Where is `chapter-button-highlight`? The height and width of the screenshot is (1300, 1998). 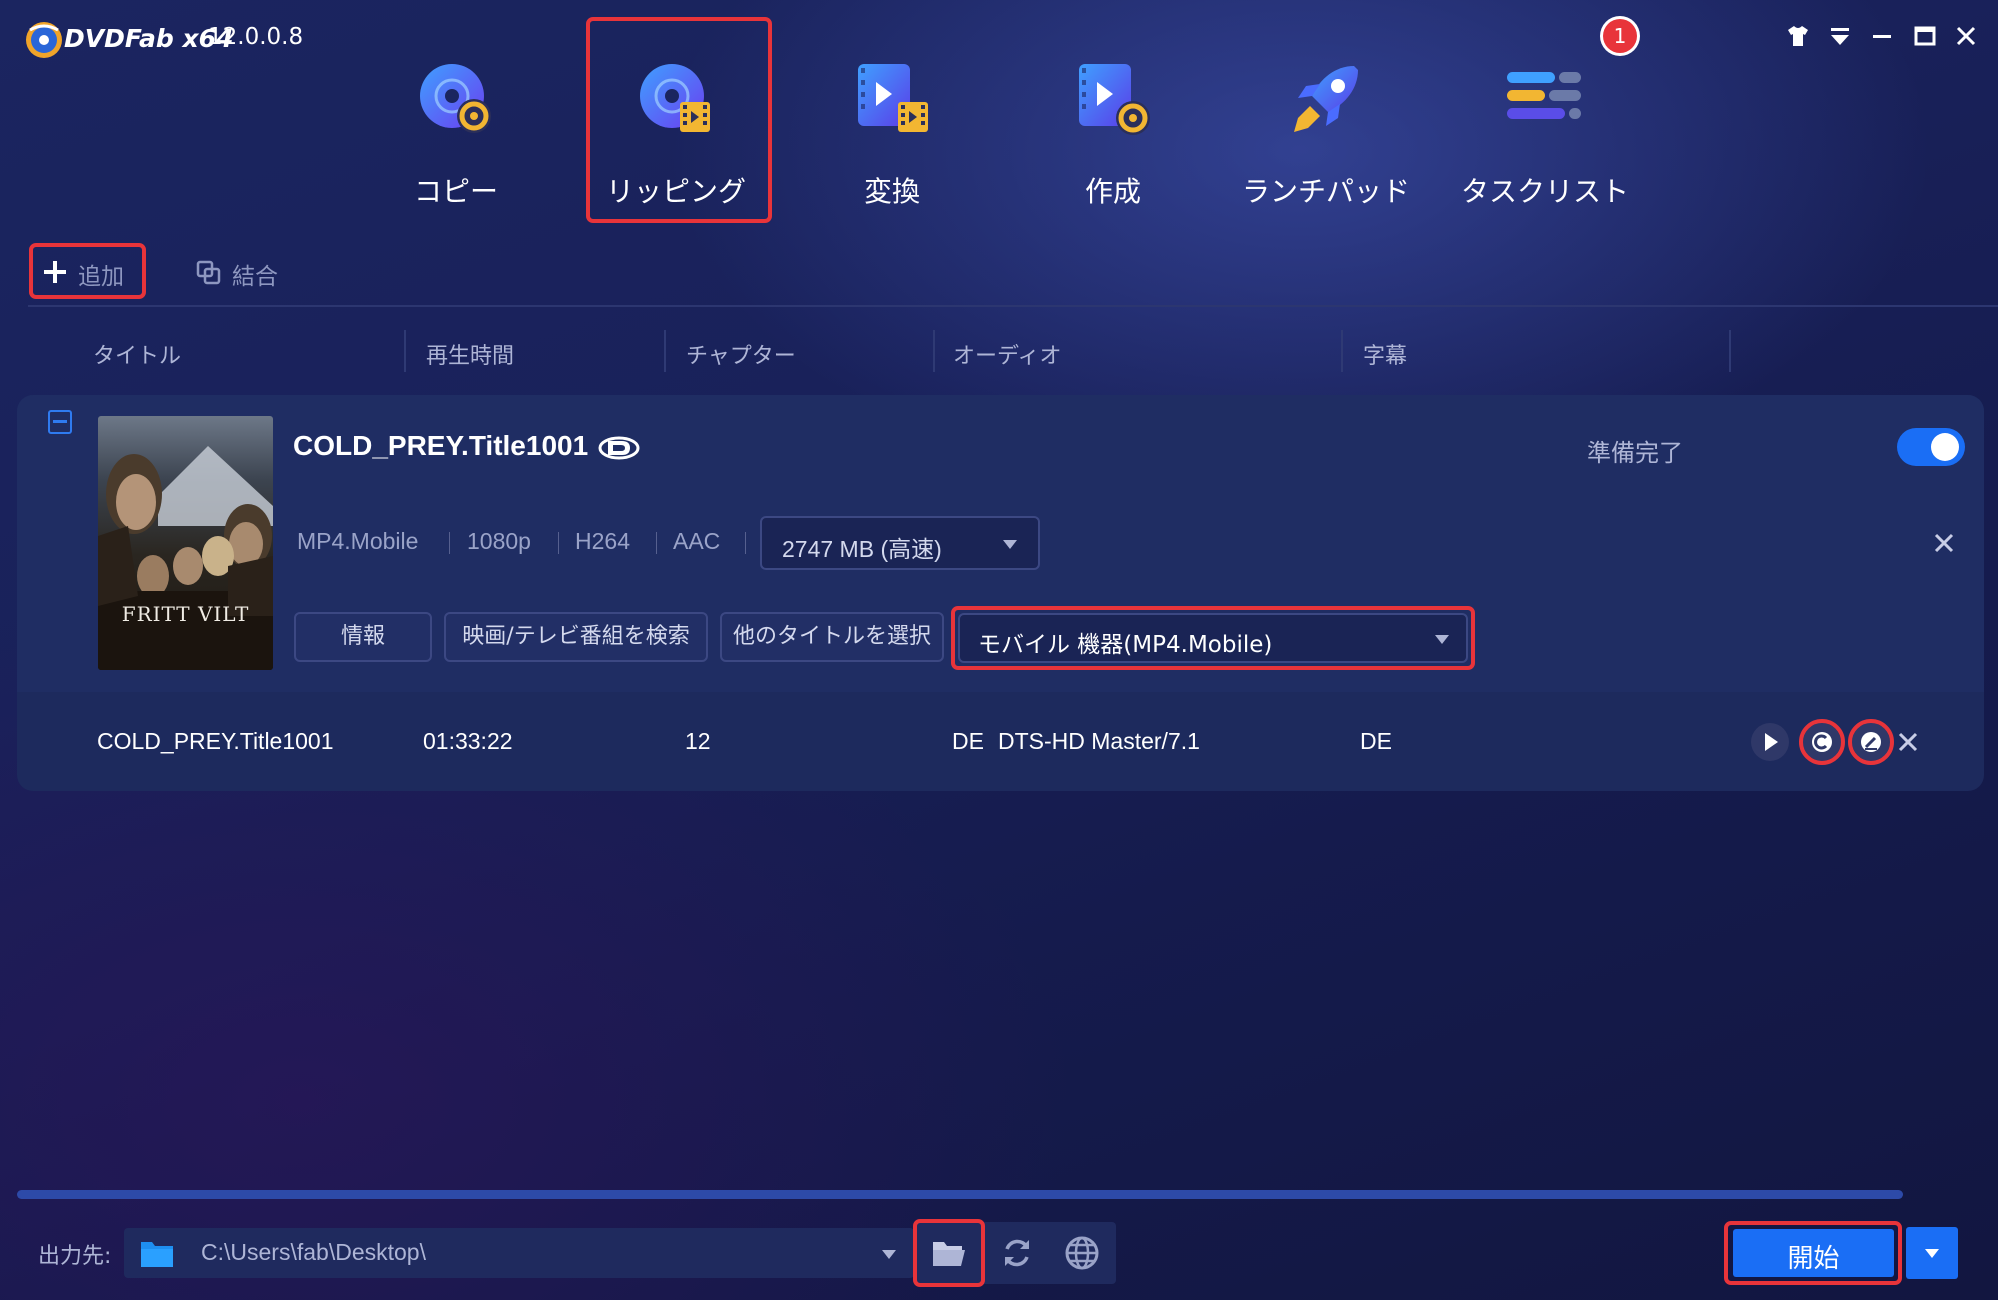
chapter-button-highlight is located at coordinates (1822, 742).